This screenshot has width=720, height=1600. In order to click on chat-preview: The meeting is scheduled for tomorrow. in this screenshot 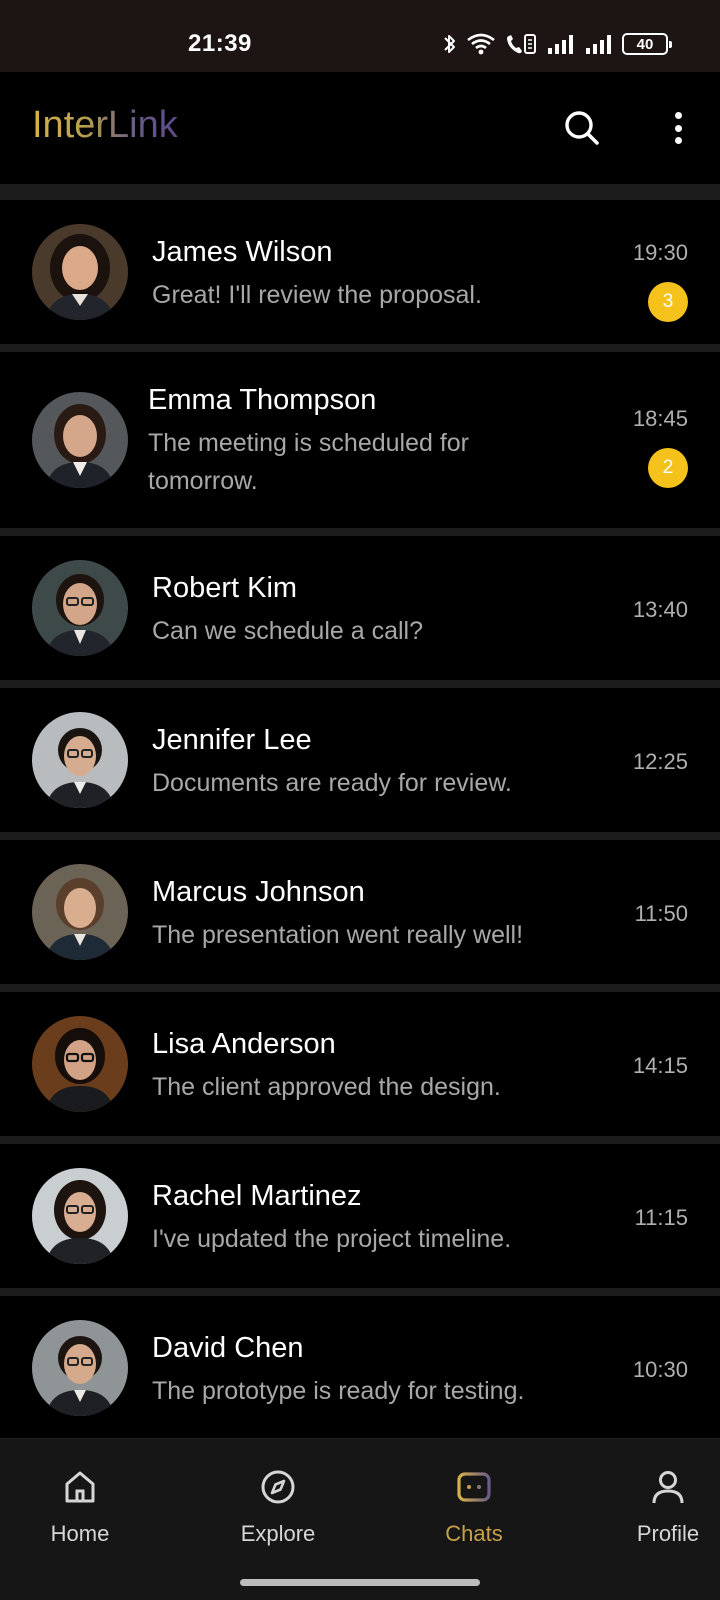, I will do `click(309, 462)`.